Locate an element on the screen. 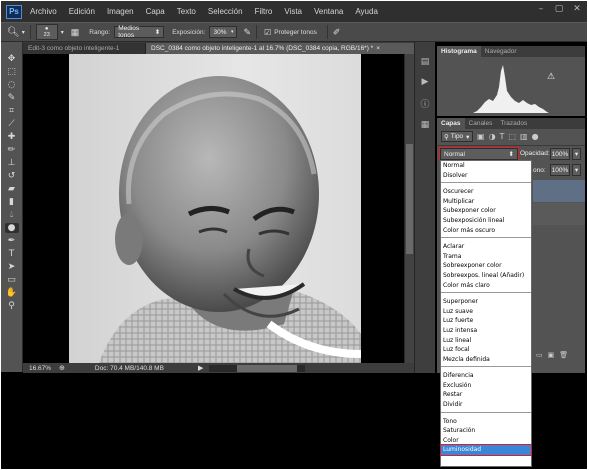 This screenshot has width=589, height=470. properties-panel-icon: ▦ is located at coordinates (425, 125).